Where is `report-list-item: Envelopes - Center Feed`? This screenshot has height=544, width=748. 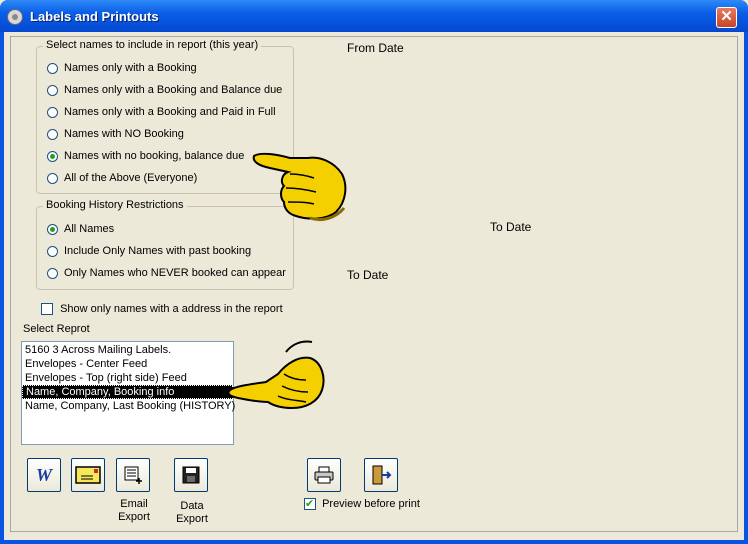
report-list-item: Envelopes - Center Feed is located at coordinates (127, 364).